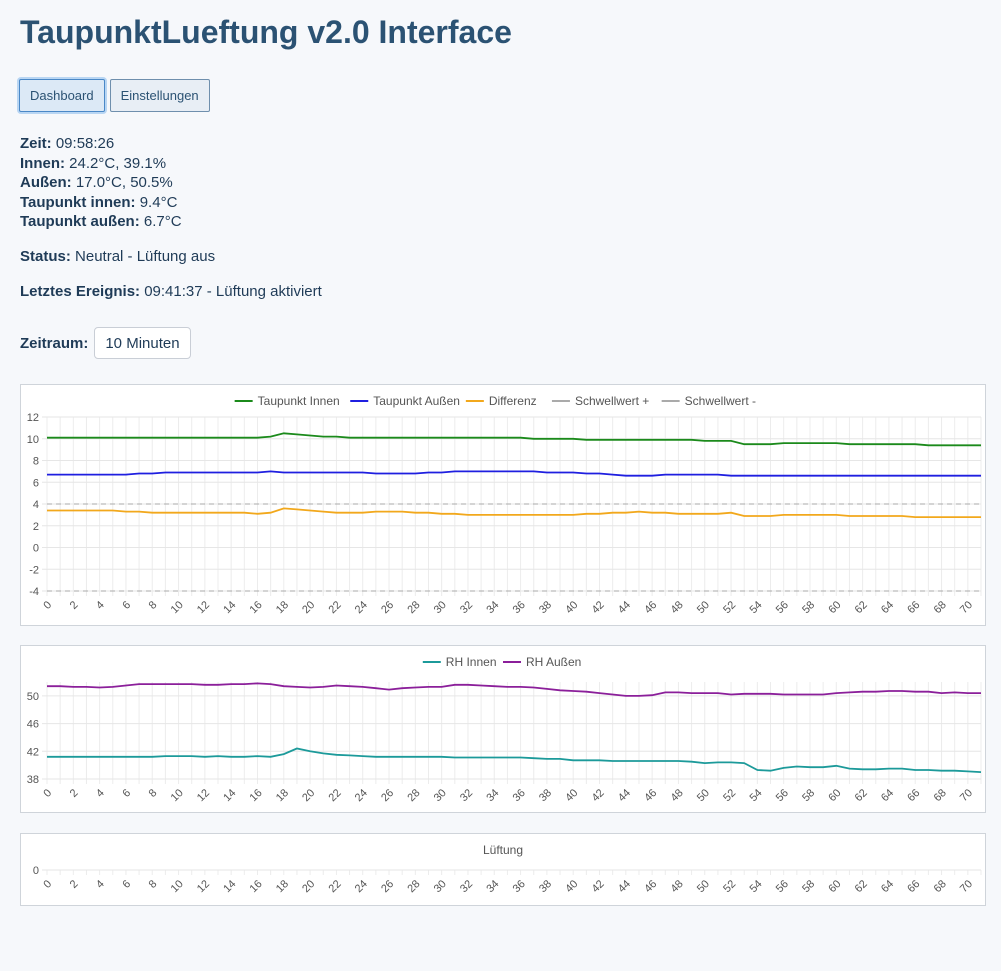 This screenshot has height=971, width=1001. What do you see at coordinates (624, 795) in the screenshot?
I see `x-tick-label: 44` at bounding box center [624, 795].